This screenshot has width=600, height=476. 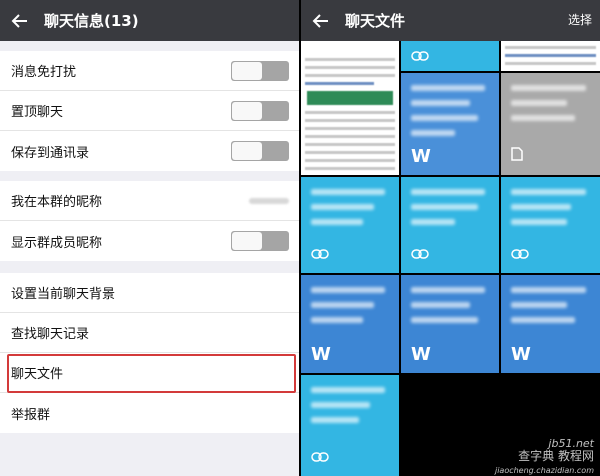 What do you see at coordinates (149, 201) in the screenshot?
I see `my-group-nickname-row: 我在本群的昵称` at bounding box center [149, 201].